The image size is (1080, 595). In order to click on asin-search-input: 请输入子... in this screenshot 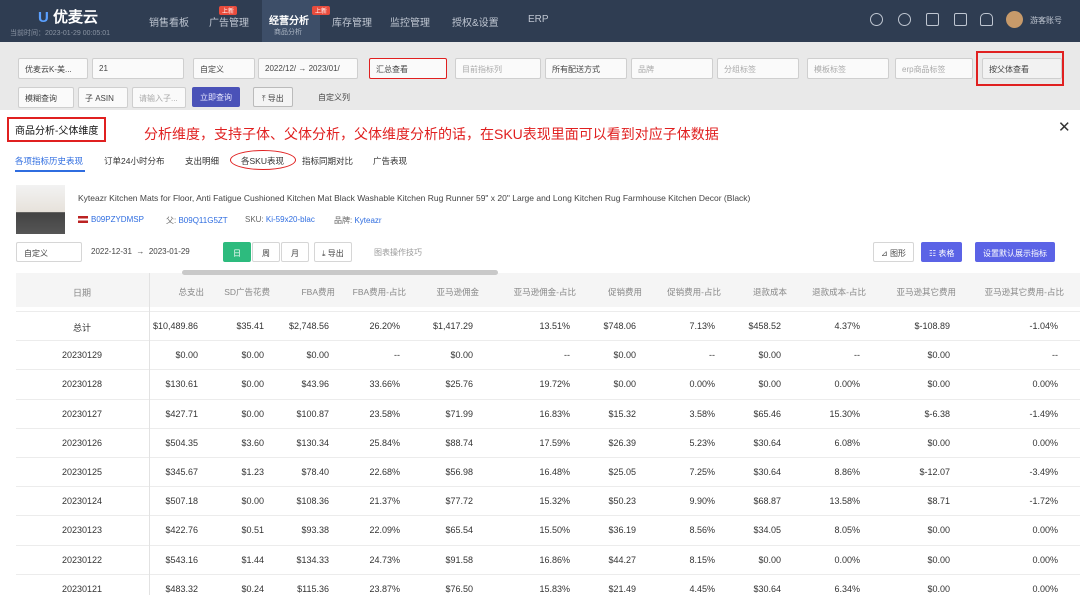, I will do `click(159, 97)`.